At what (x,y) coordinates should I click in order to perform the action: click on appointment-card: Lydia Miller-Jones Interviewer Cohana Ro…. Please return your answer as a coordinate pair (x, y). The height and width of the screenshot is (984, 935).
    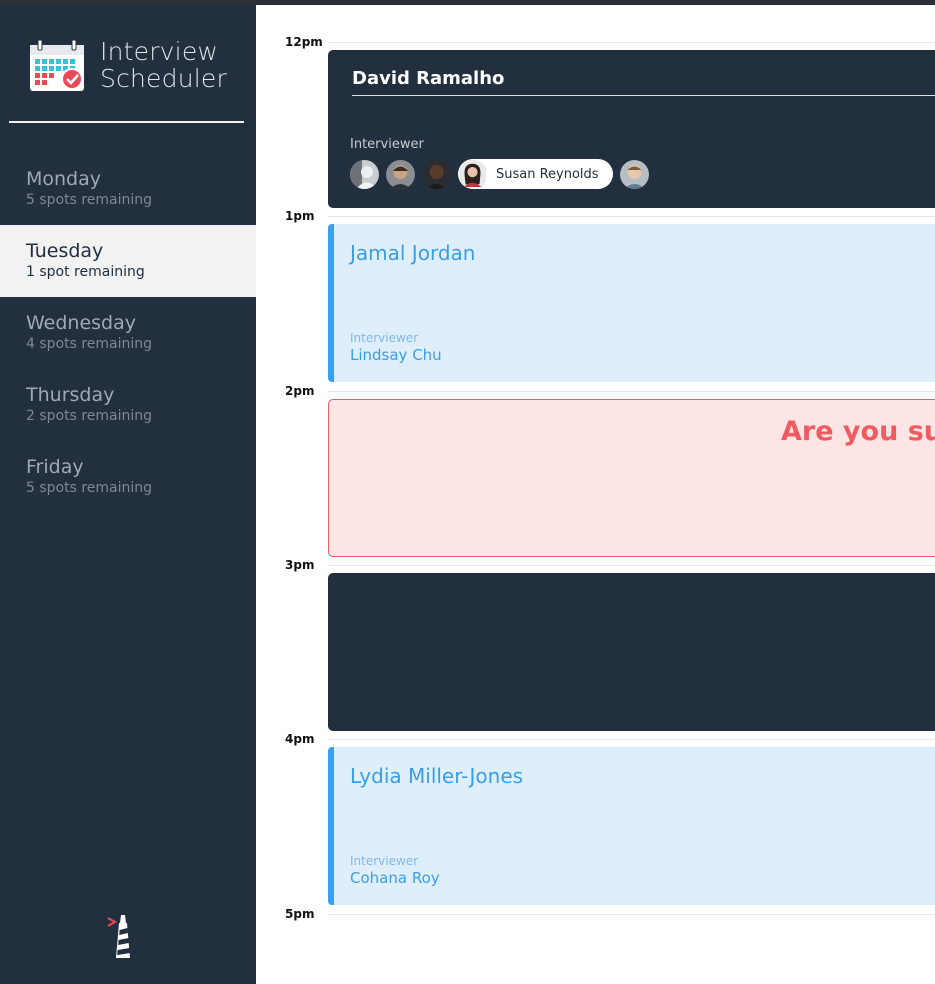
    Looking at the image, I should click on (631, 826).